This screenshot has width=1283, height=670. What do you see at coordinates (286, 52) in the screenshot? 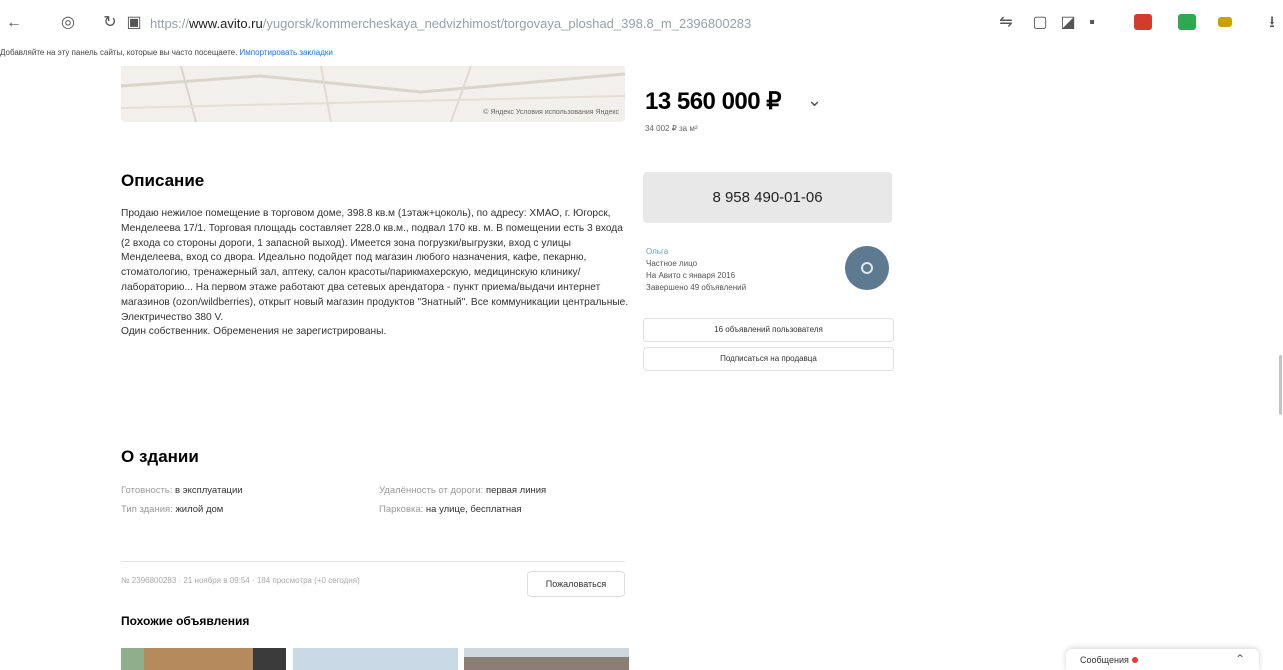
I see `import-bookmarks-link: Импортировать закладки` at bounding box center [286, 52].